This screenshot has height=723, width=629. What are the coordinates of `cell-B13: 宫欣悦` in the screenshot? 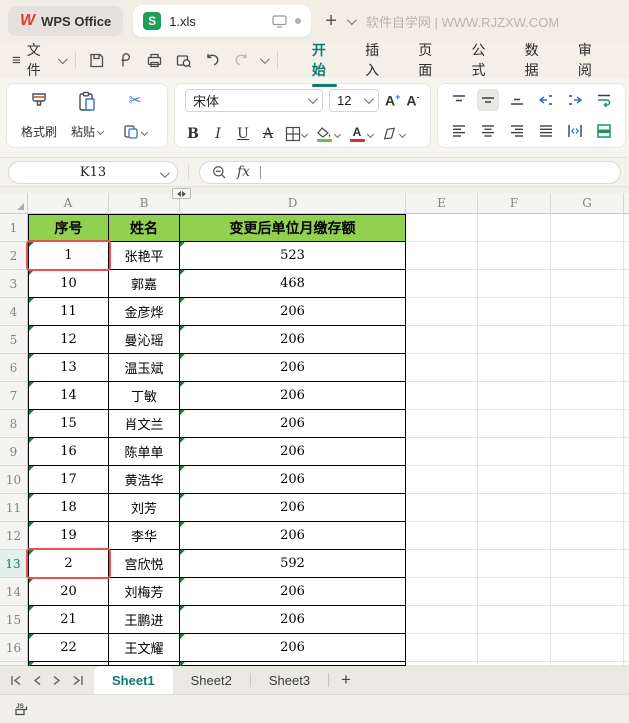 It's located at (144, 564).